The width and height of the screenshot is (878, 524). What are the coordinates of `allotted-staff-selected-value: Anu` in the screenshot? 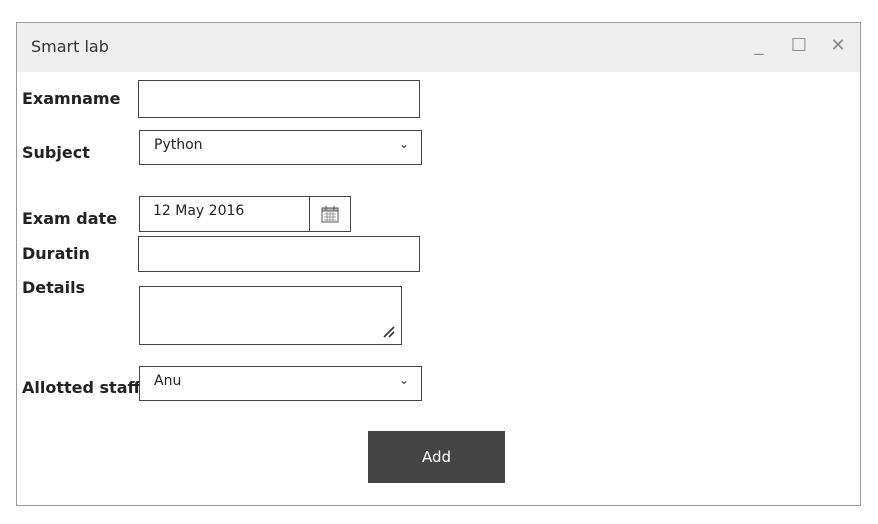 It's located at (168, 381).